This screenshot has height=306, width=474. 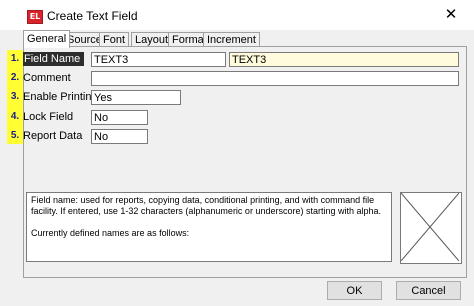 I want to click on tab-increment: Increment, so click(x=231, y=39).